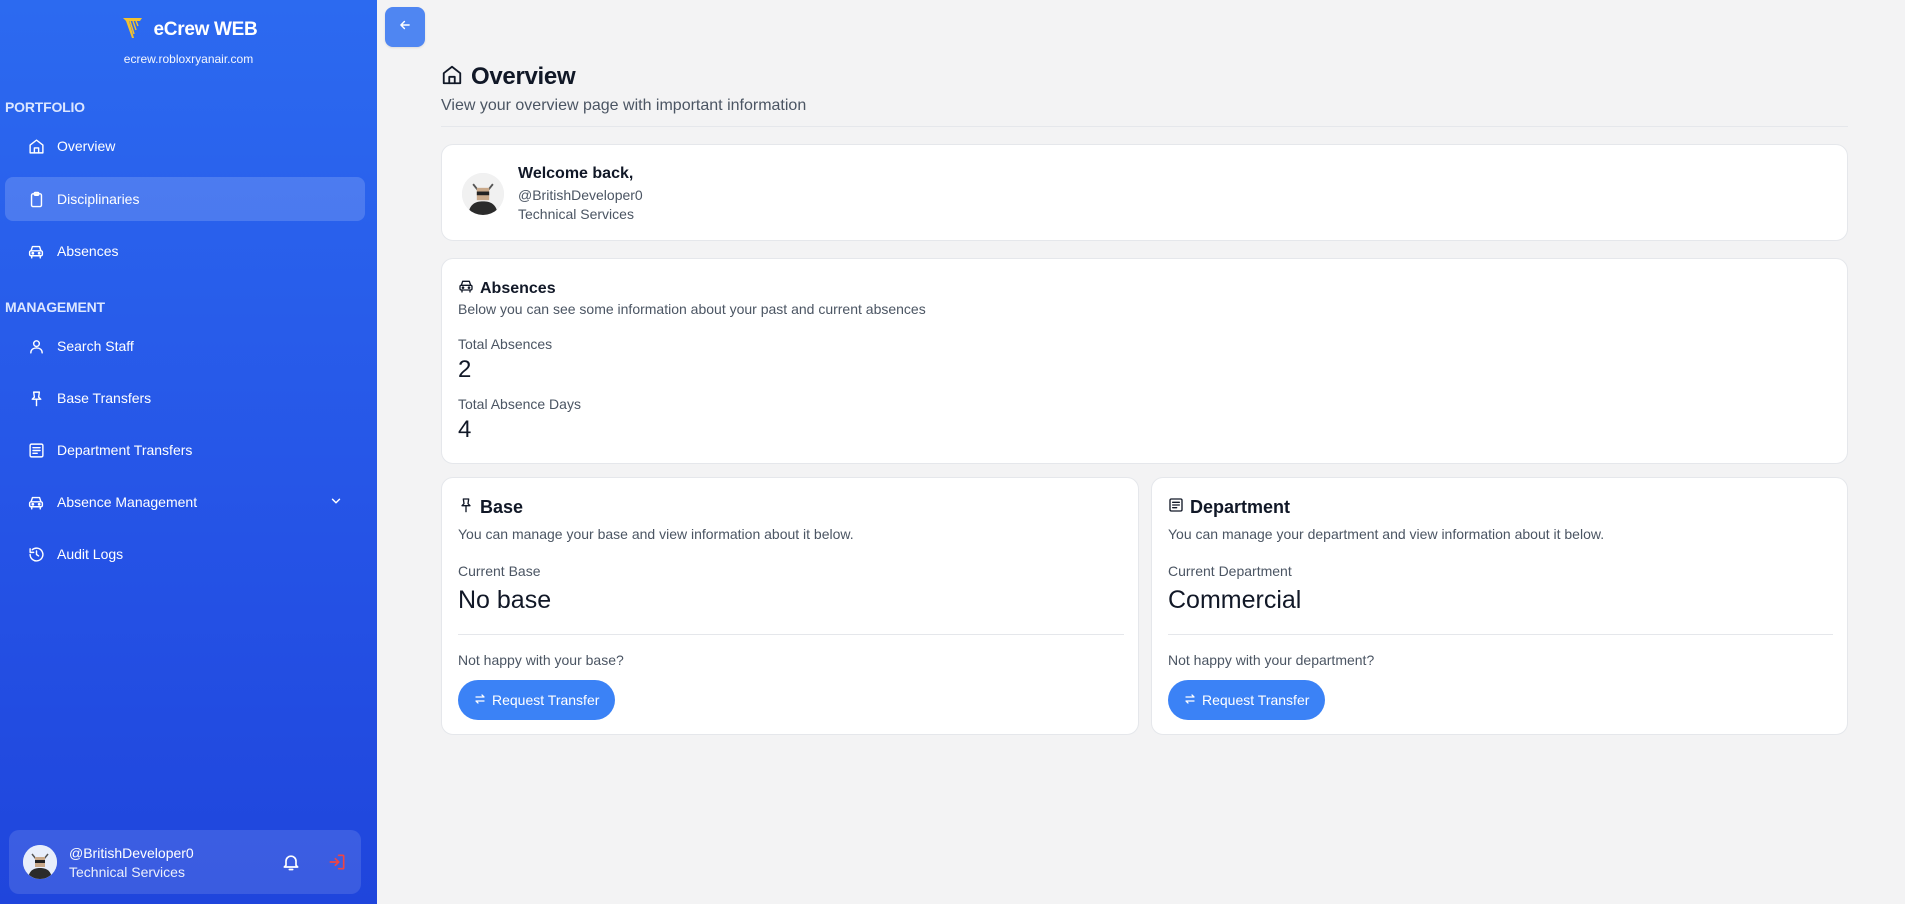 The width and height of the screenshot is (1905, 904). Describe the element at coordinates (1271, 660) in the screenshot. I see `department-prompt: Not happy with your department?` at that location.